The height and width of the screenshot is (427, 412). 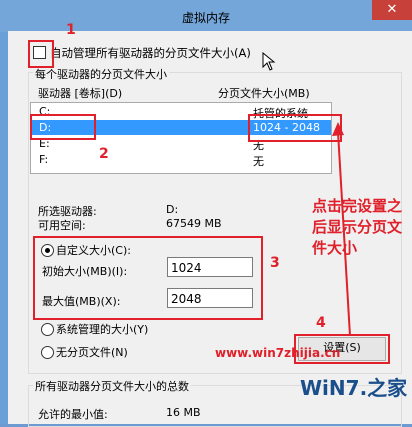 What do you see at coordinates (104, 154) in the screenshot?
I see `step2-number: 2` at bounding box center [104, 154].